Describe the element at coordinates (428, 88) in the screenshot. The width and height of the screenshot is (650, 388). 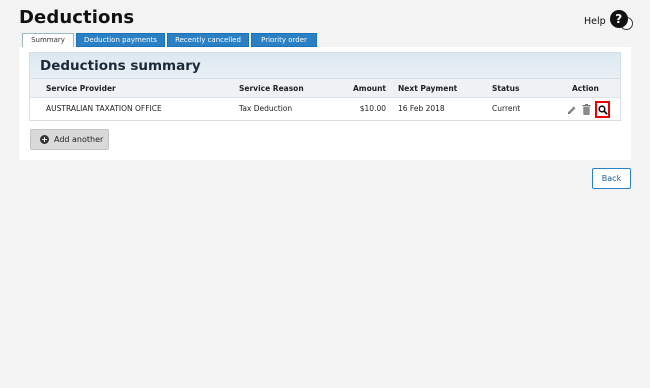
I see `col-next-payment: Next Payment` at that location.